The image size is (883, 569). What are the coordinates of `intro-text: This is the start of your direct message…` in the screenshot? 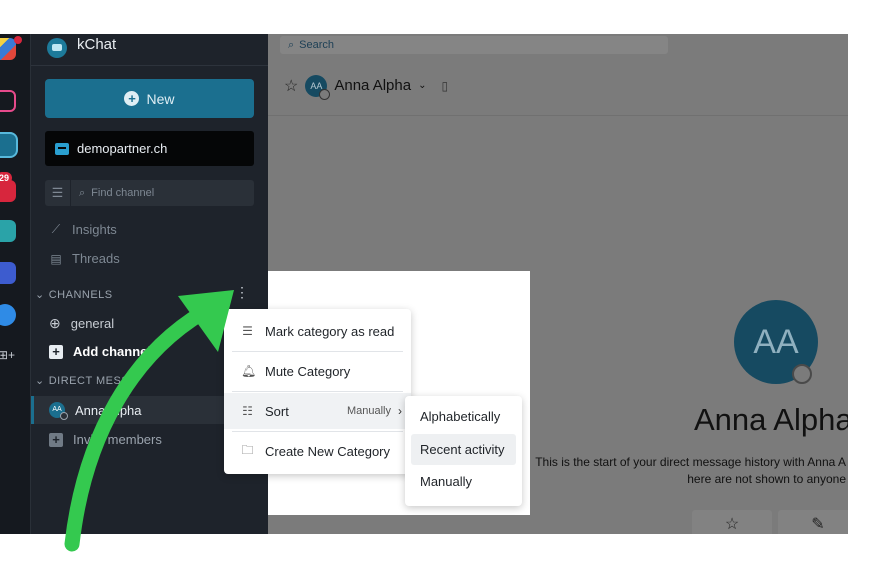 It's located at (681, 471).